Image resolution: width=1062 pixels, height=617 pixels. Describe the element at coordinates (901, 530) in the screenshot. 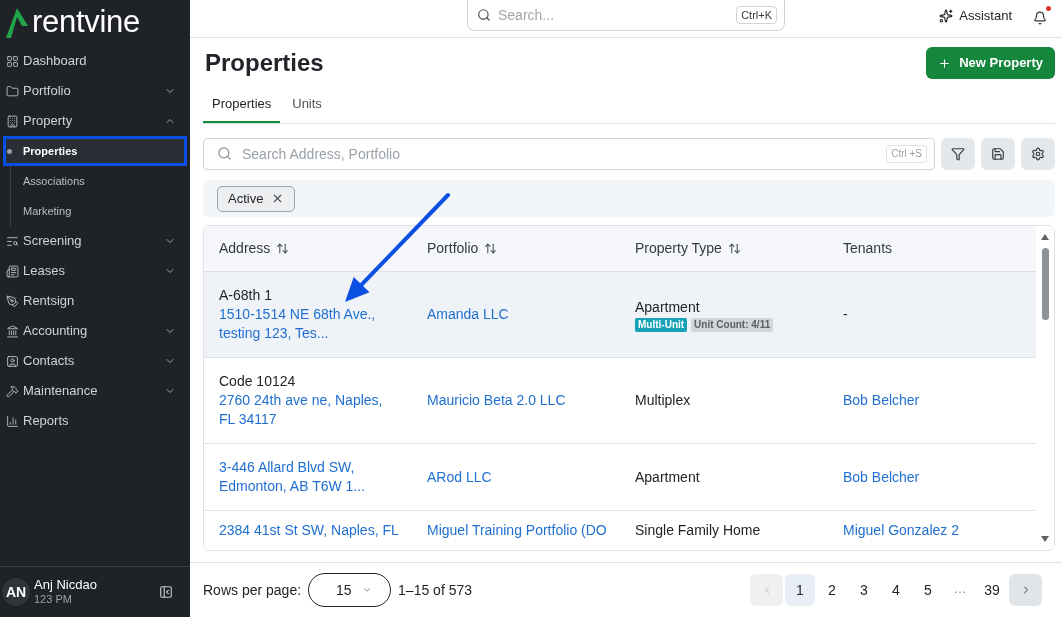

I see `tenant-link: Miguel Gonzalez 2` at that location.